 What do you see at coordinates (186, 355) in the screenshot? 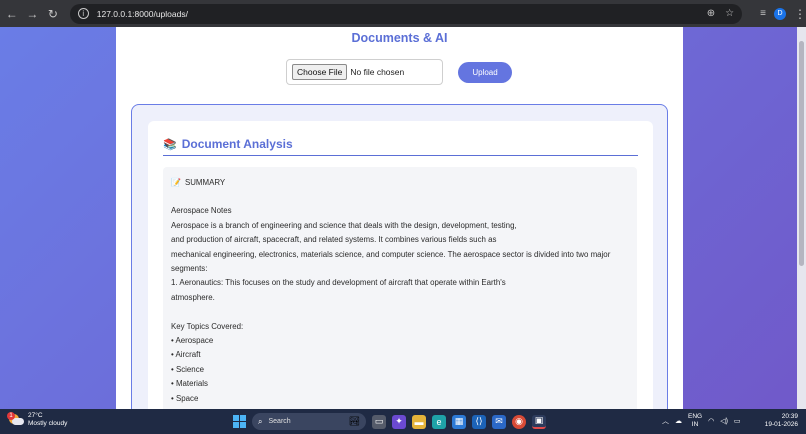
I see `topic-item: • Aircraft` at bounding box center [186, 355].